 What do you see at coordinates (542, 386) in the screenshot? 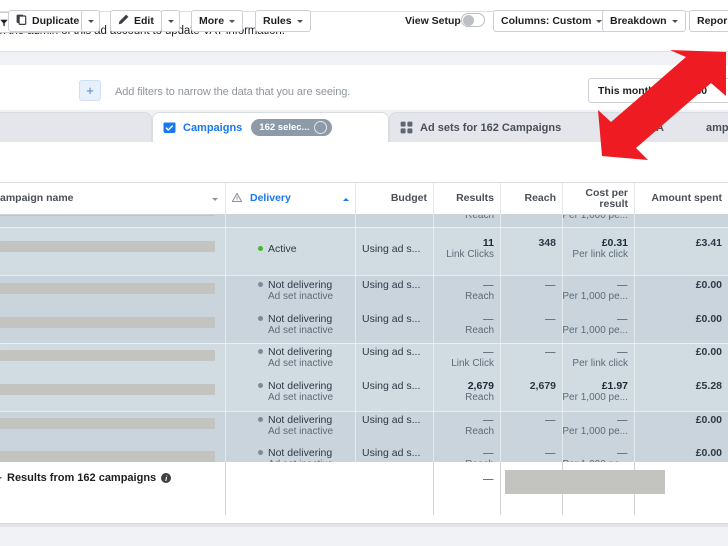
I see `cell-reach: 2,679` at bounding box center [542, 386].